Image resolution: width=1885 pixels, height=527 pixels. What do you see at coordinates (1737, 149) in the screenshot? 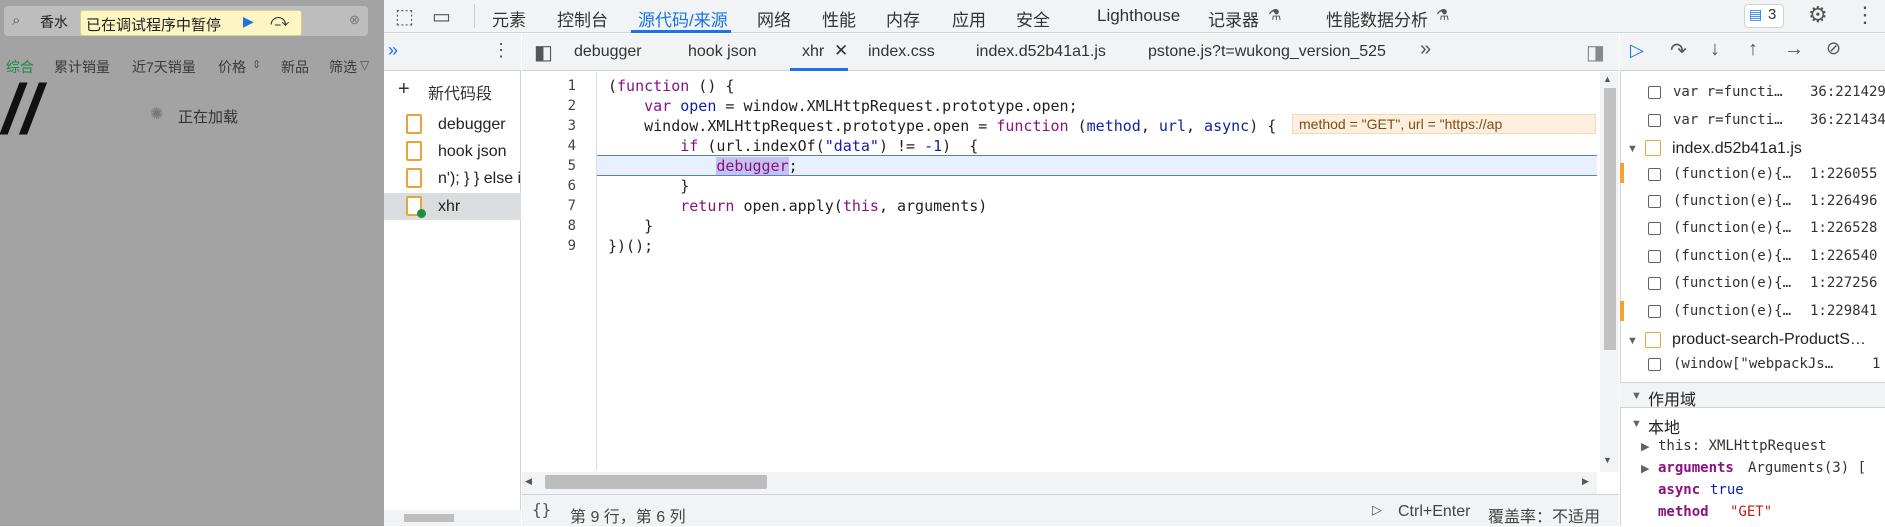
I see `breakpoint-file-name: index.d52b41a1.js` at bounding box center [1737, 149].